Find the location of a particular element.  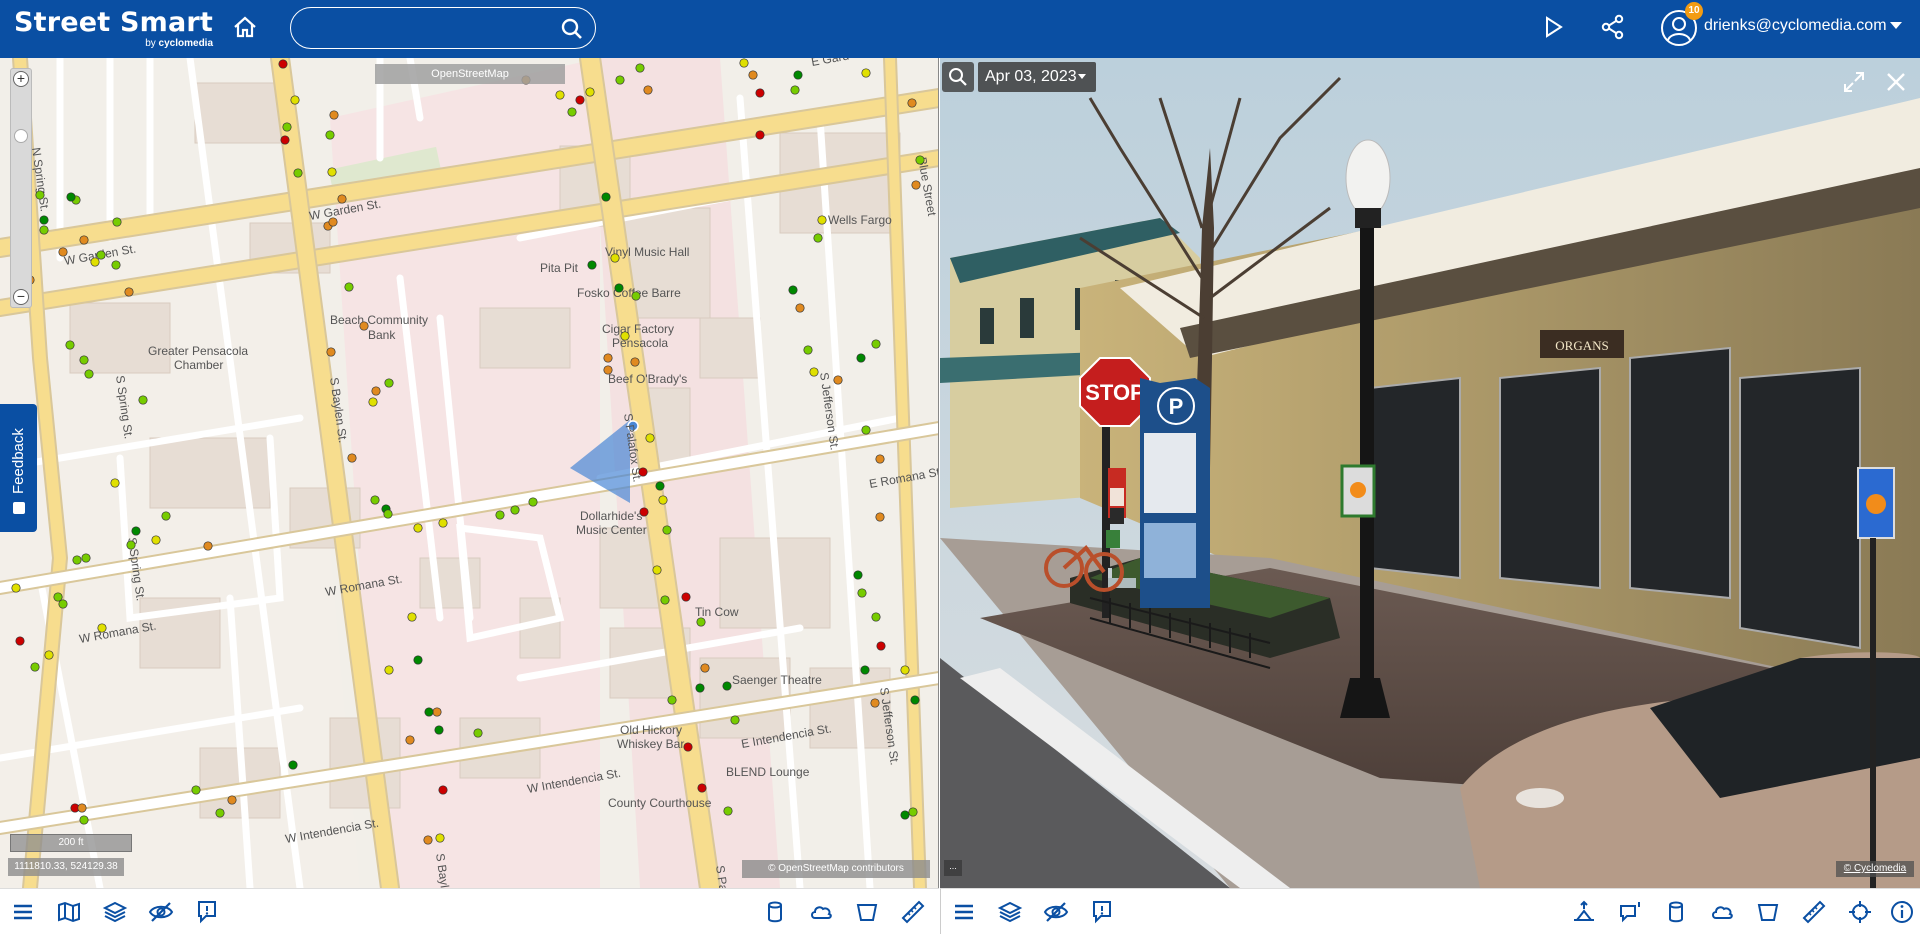

brand-logo: Street Smart by cyclomedia is located at coordinates (113, 29).